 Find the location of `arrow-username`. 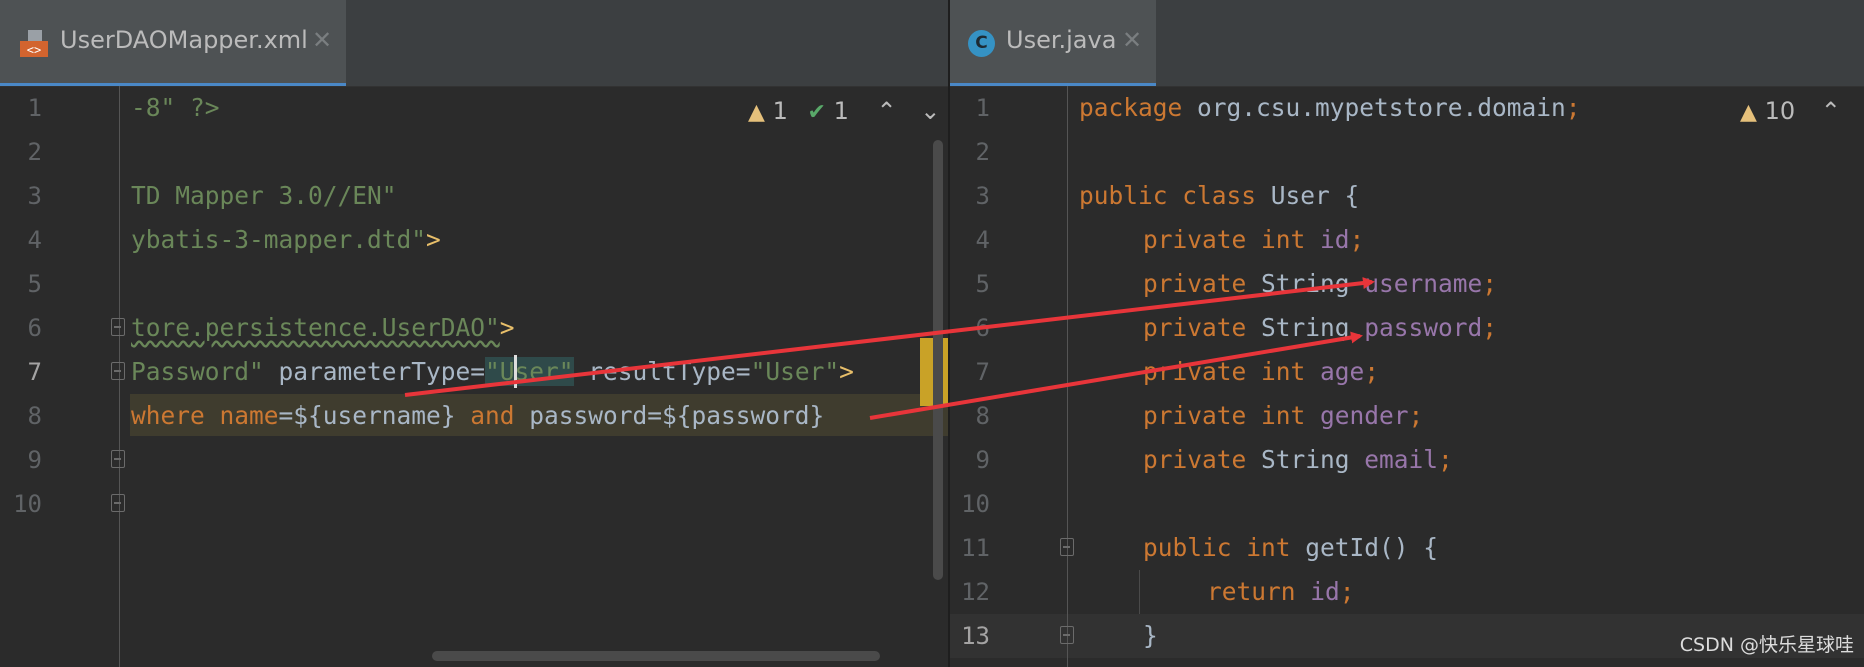

arrow-username is located at coordinates (889, 337).